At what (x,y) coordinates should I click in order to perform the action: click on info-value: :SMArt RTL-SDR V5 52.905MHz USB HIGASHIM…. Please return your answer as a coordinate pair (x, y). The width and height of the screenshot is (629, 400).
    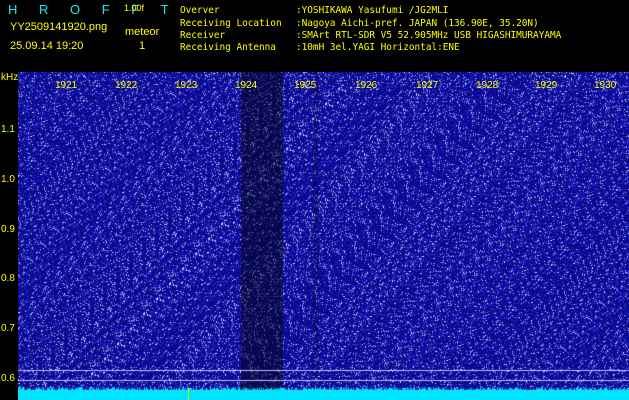
    Looking at the image, I should click on (429, 35).